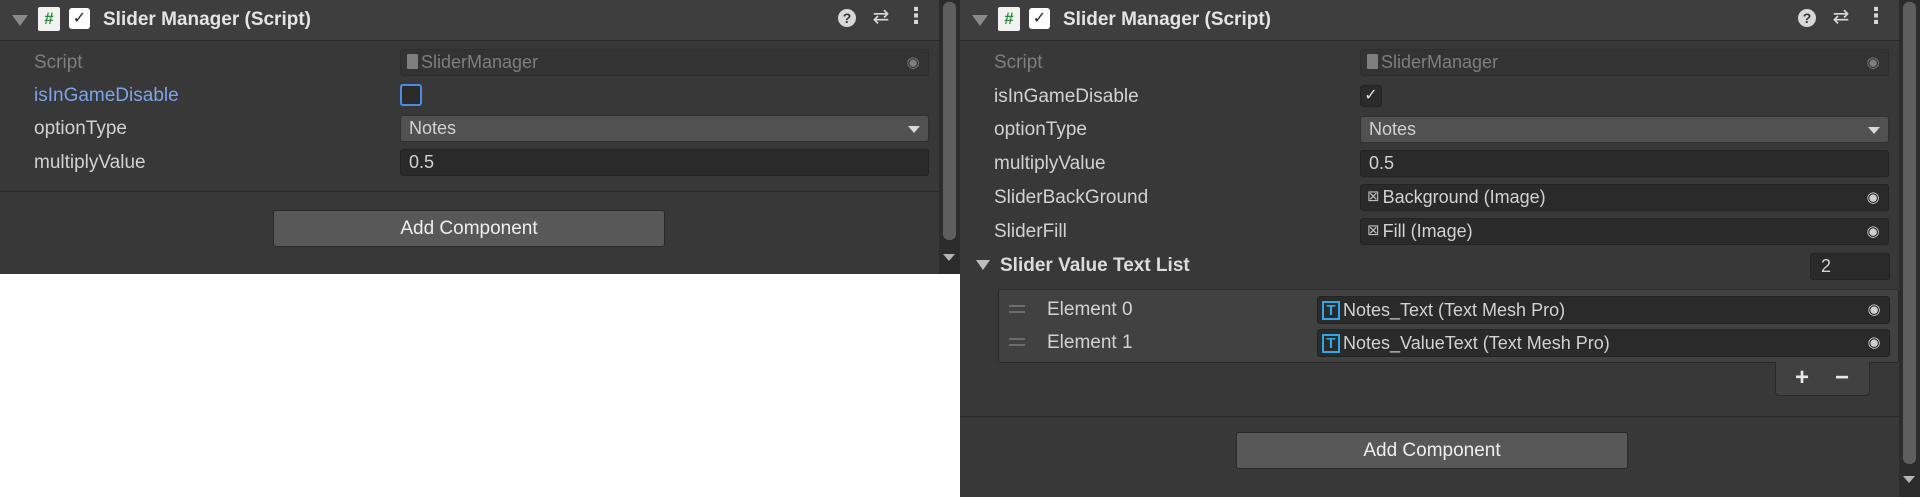  Describe the element at coordinates (1464, 197) in the screenshot. I see `slider-background-value: Background (Image)` at that location.